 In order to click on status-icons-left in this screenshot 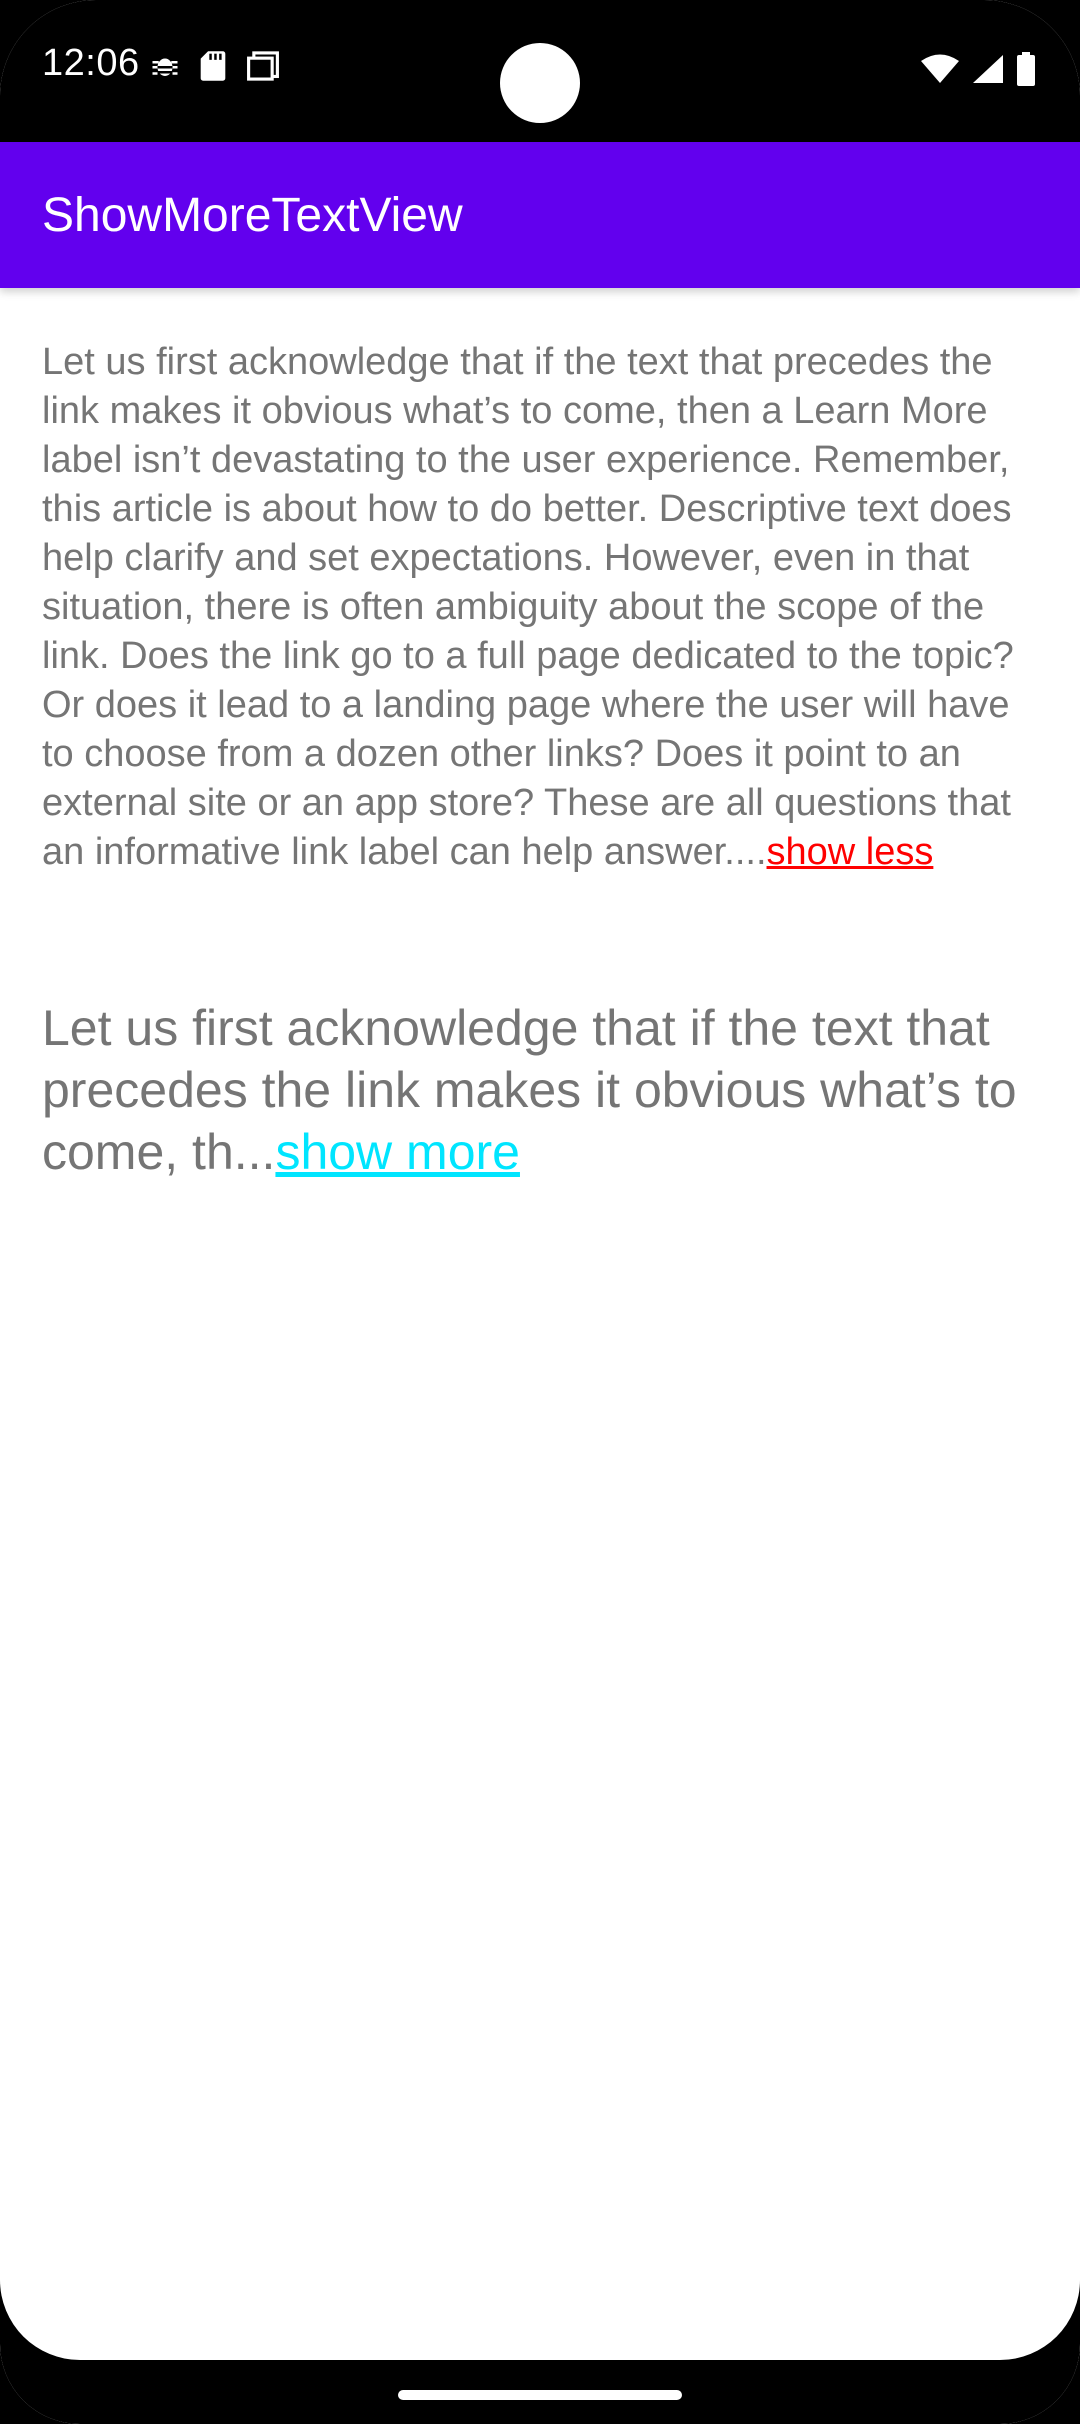, I will do `click(215, 68)`.